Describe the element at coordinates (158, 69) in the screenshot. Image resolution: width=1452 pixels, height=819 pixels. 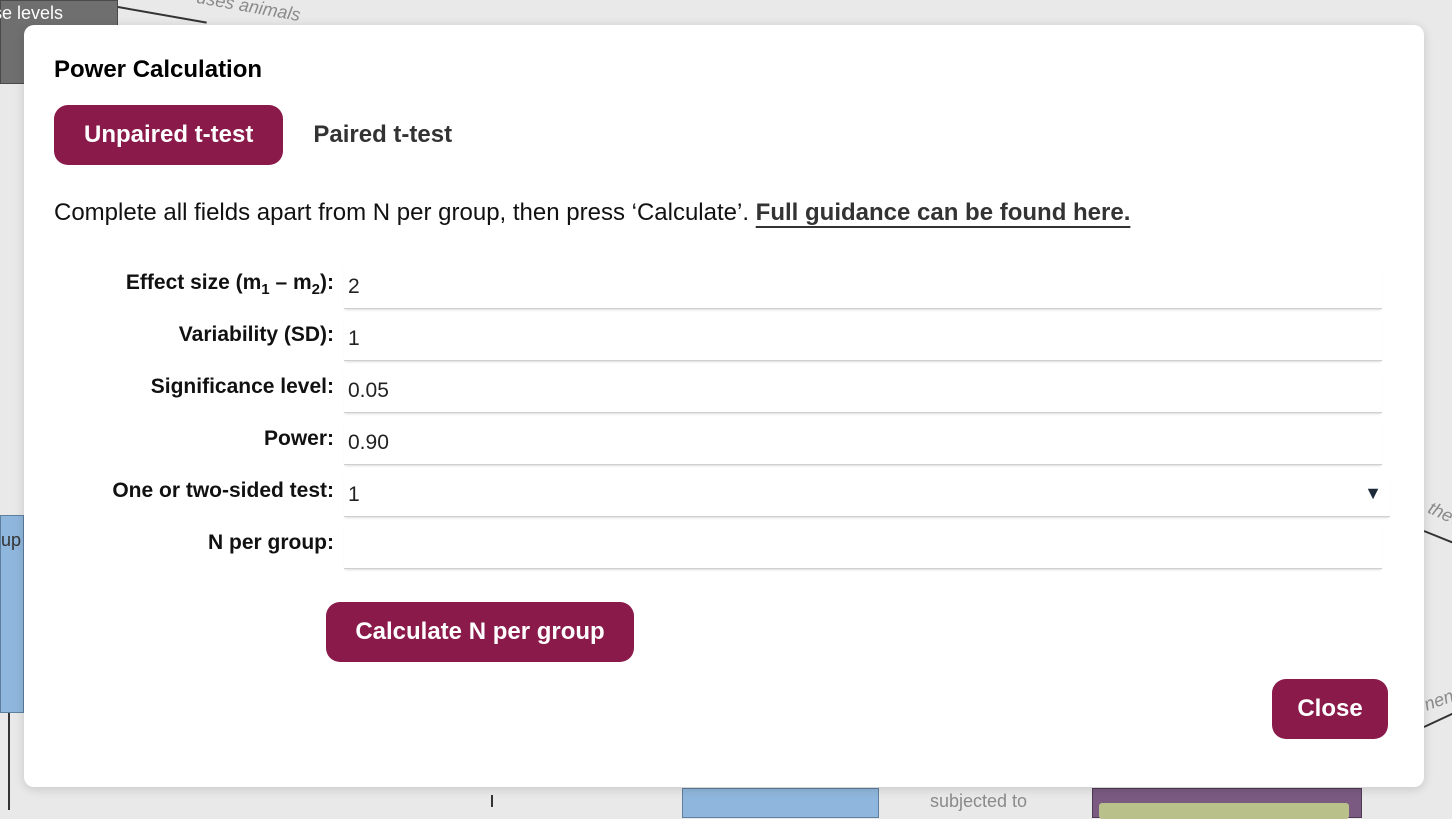
I see `dialog-title: Power Calculation` at that location.